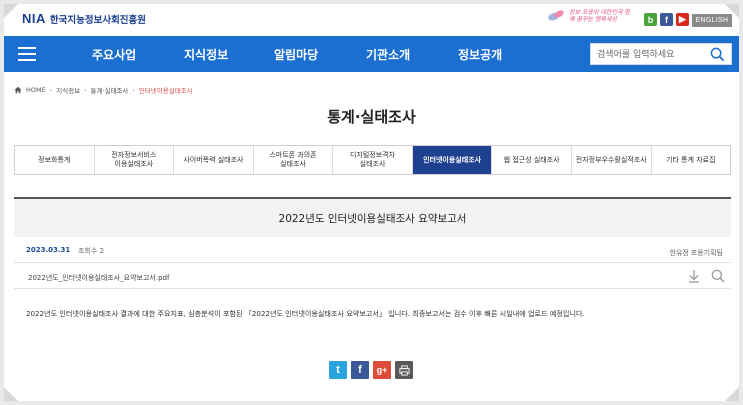 The image size is (743, 405). Describe the element at coordinates (652, 54) in the screenshot. I see `search-input` at that location.